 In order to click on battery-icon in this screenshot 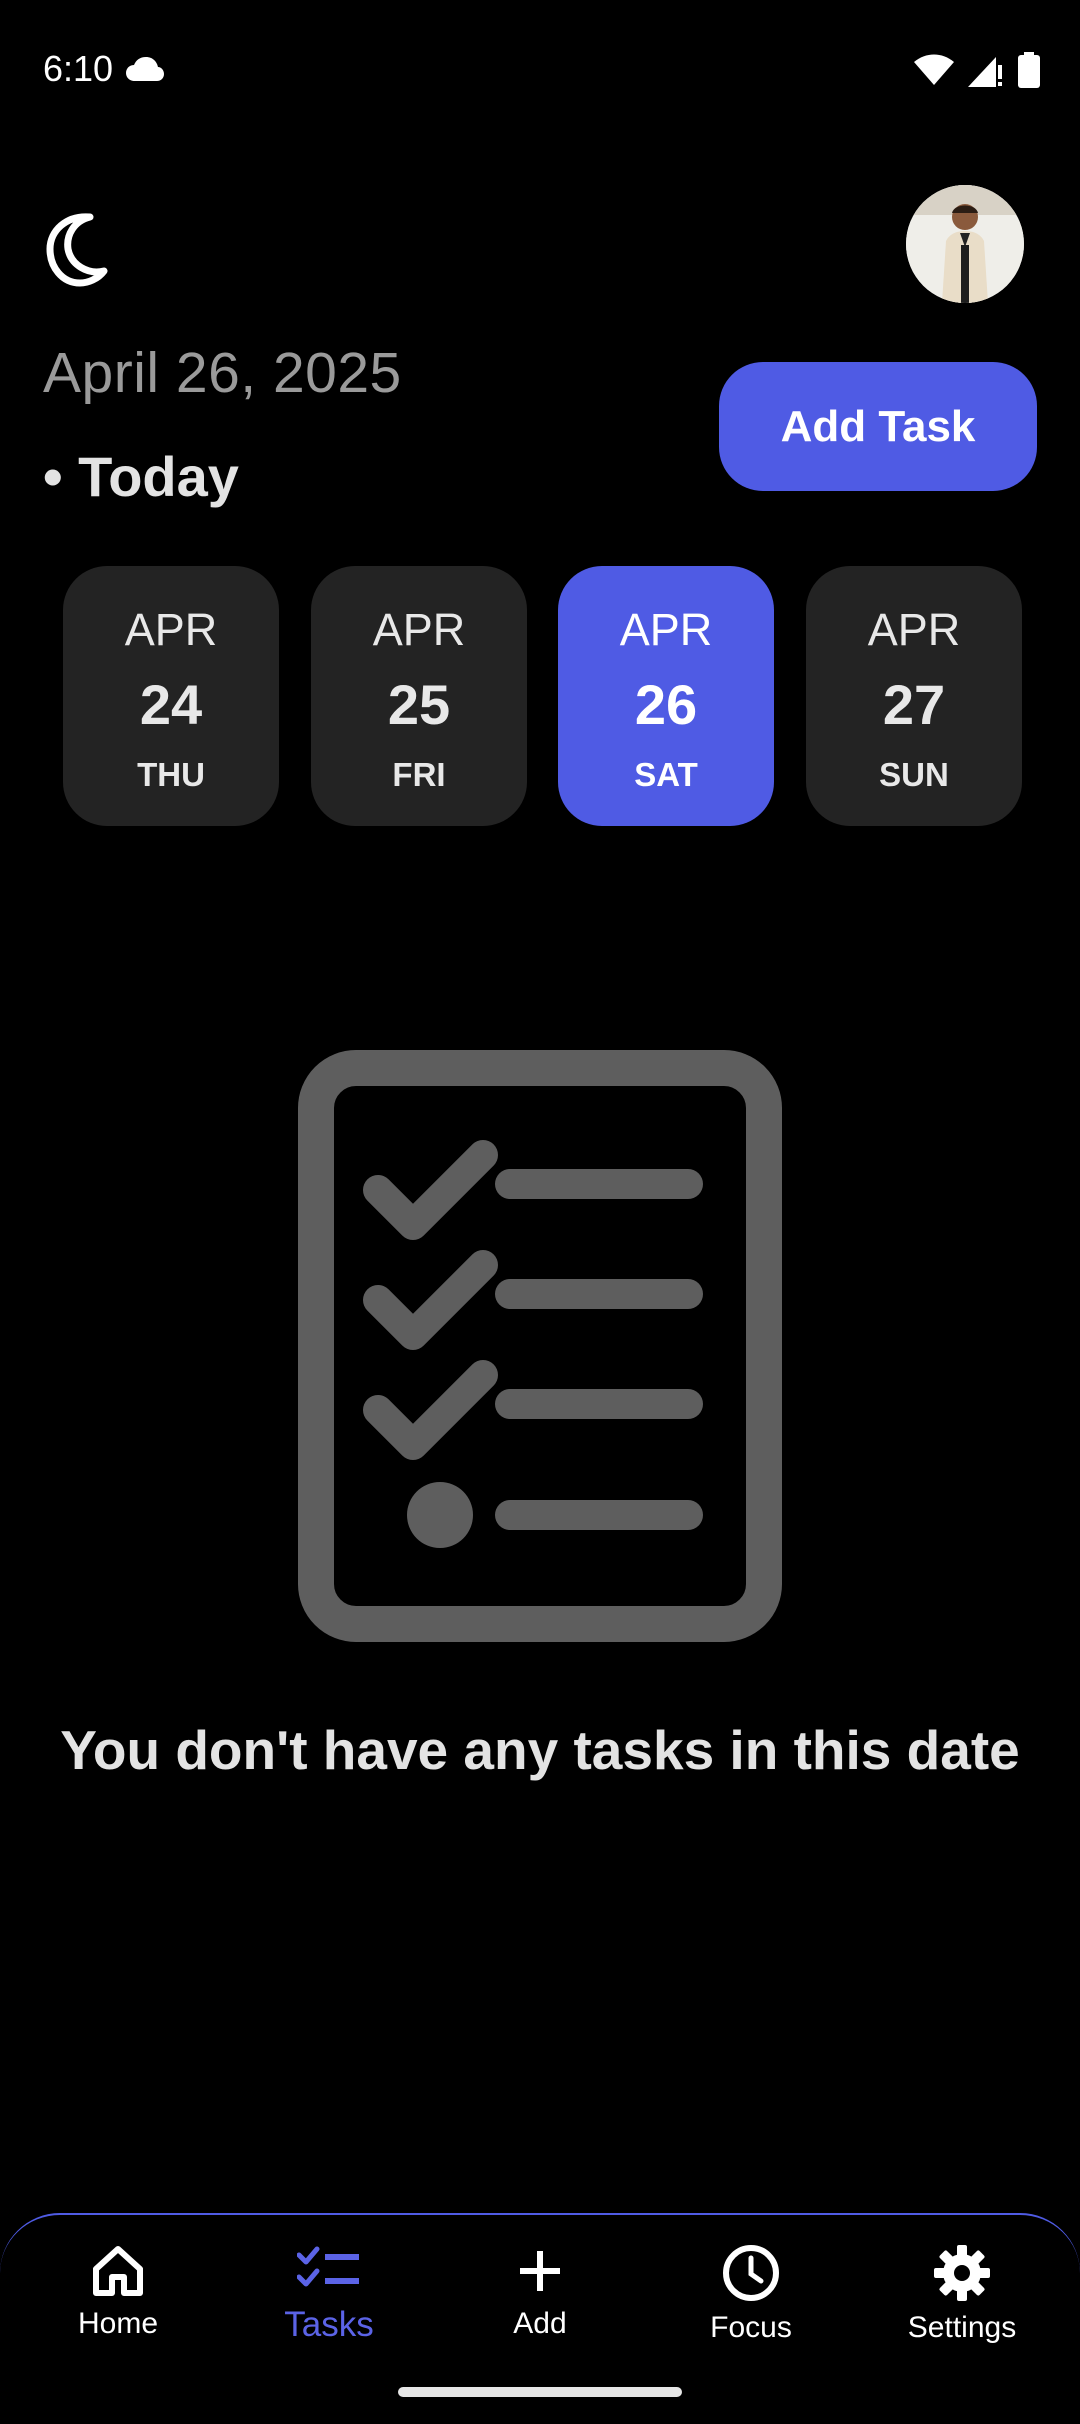, I will do `click(1029, 70)`.